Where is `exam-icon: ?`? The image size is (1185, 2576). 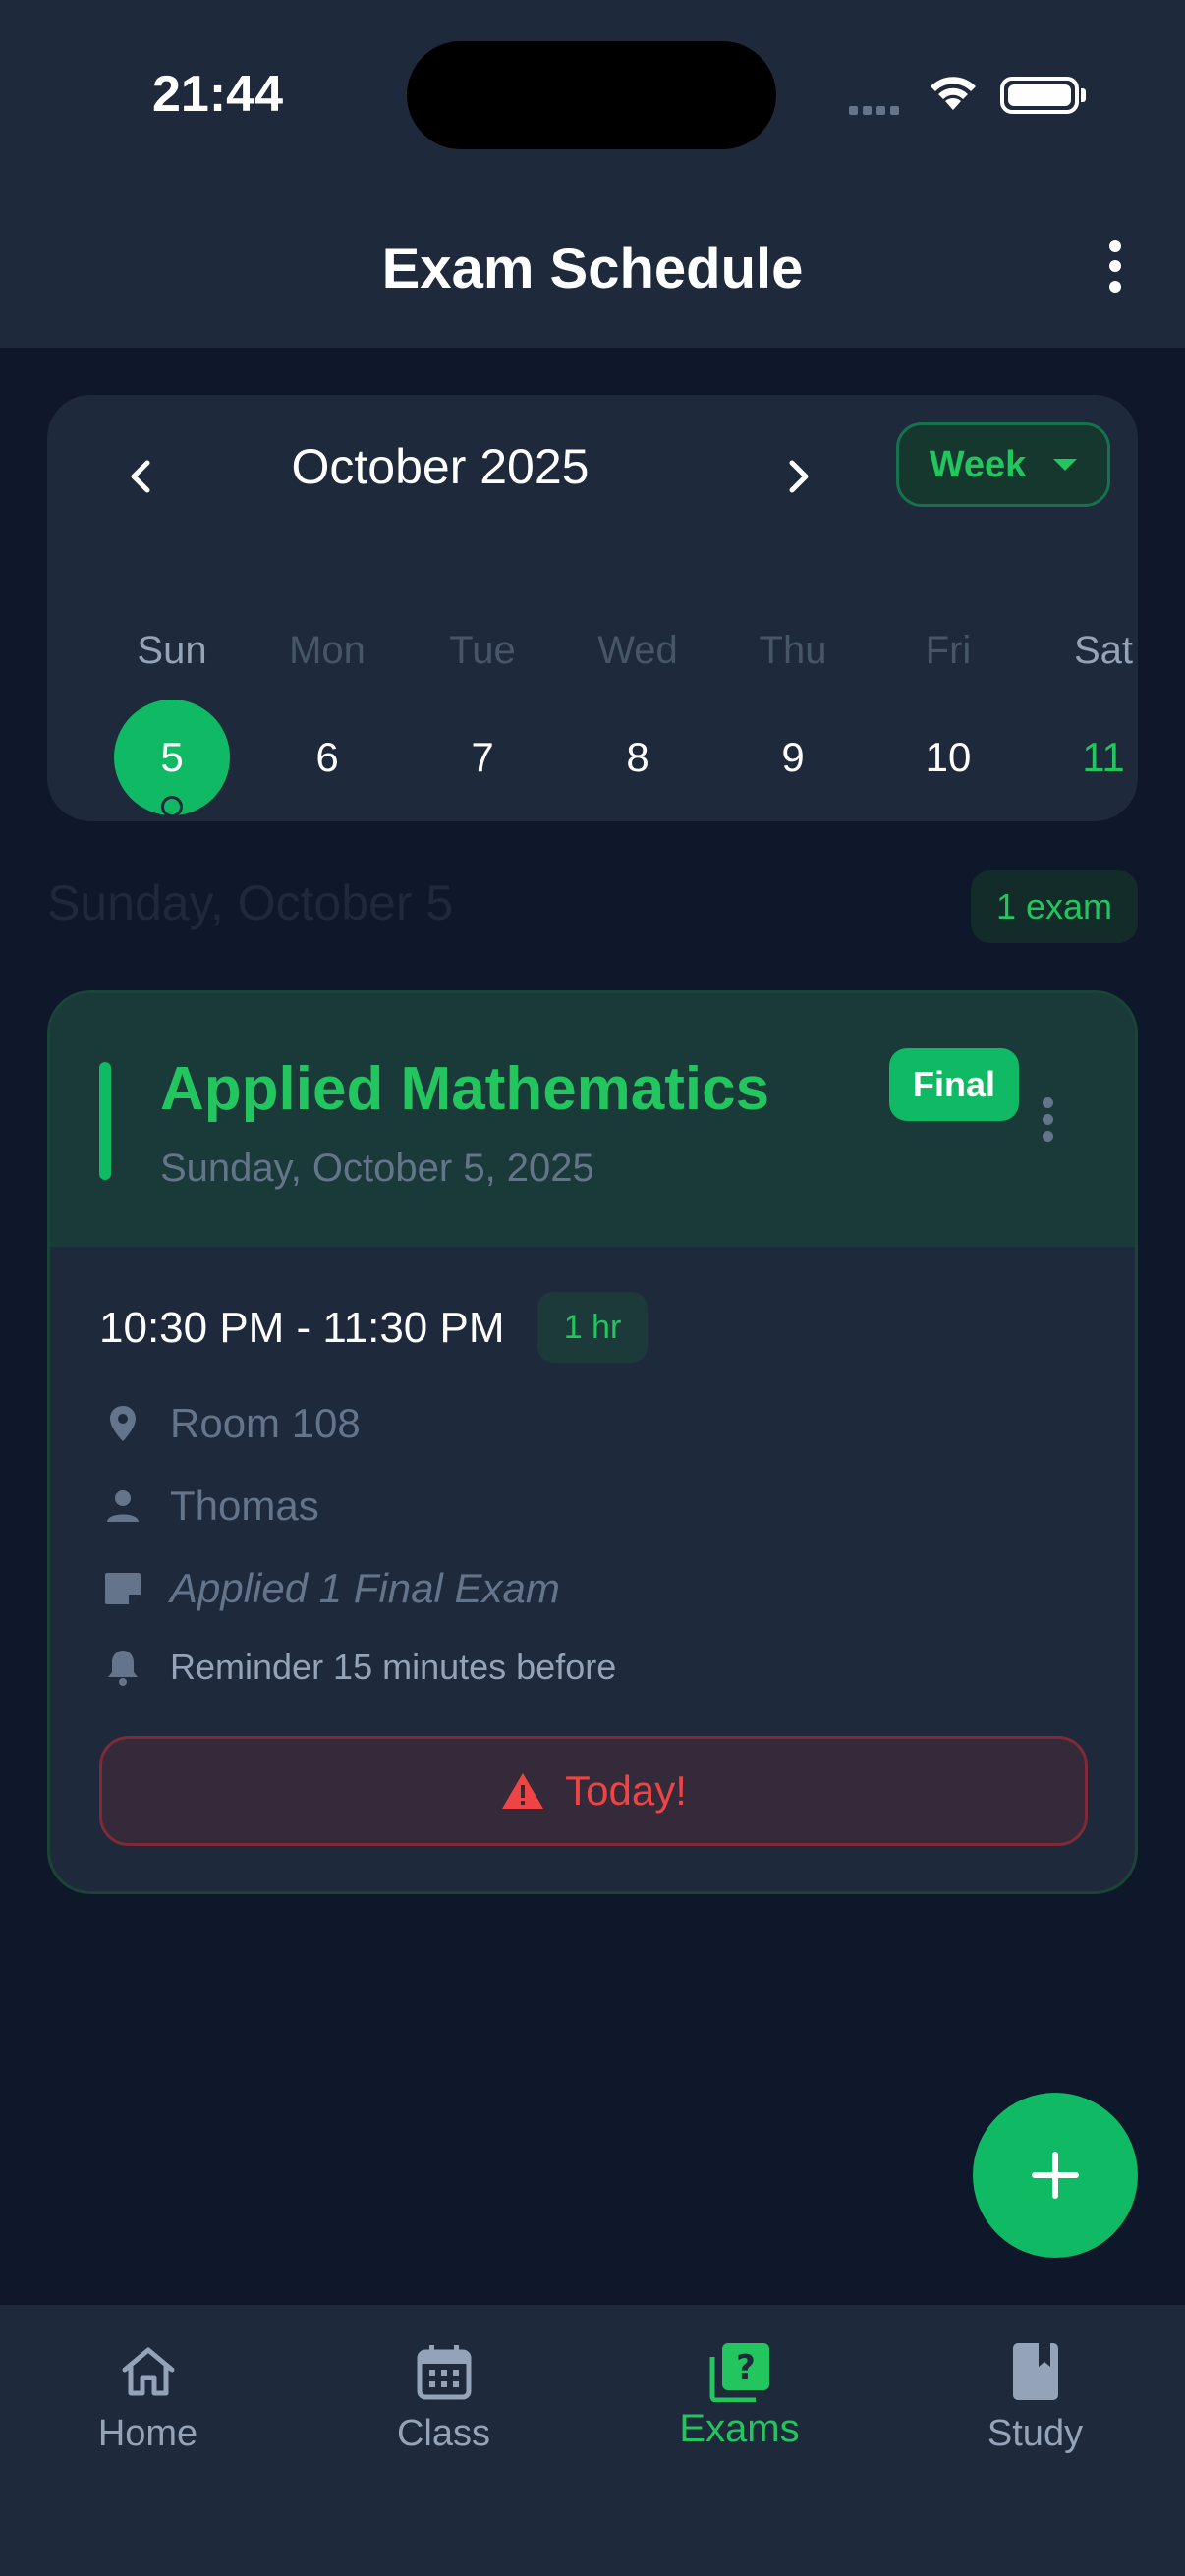
exam-icon: ? is located at coordinates (740, 2371).